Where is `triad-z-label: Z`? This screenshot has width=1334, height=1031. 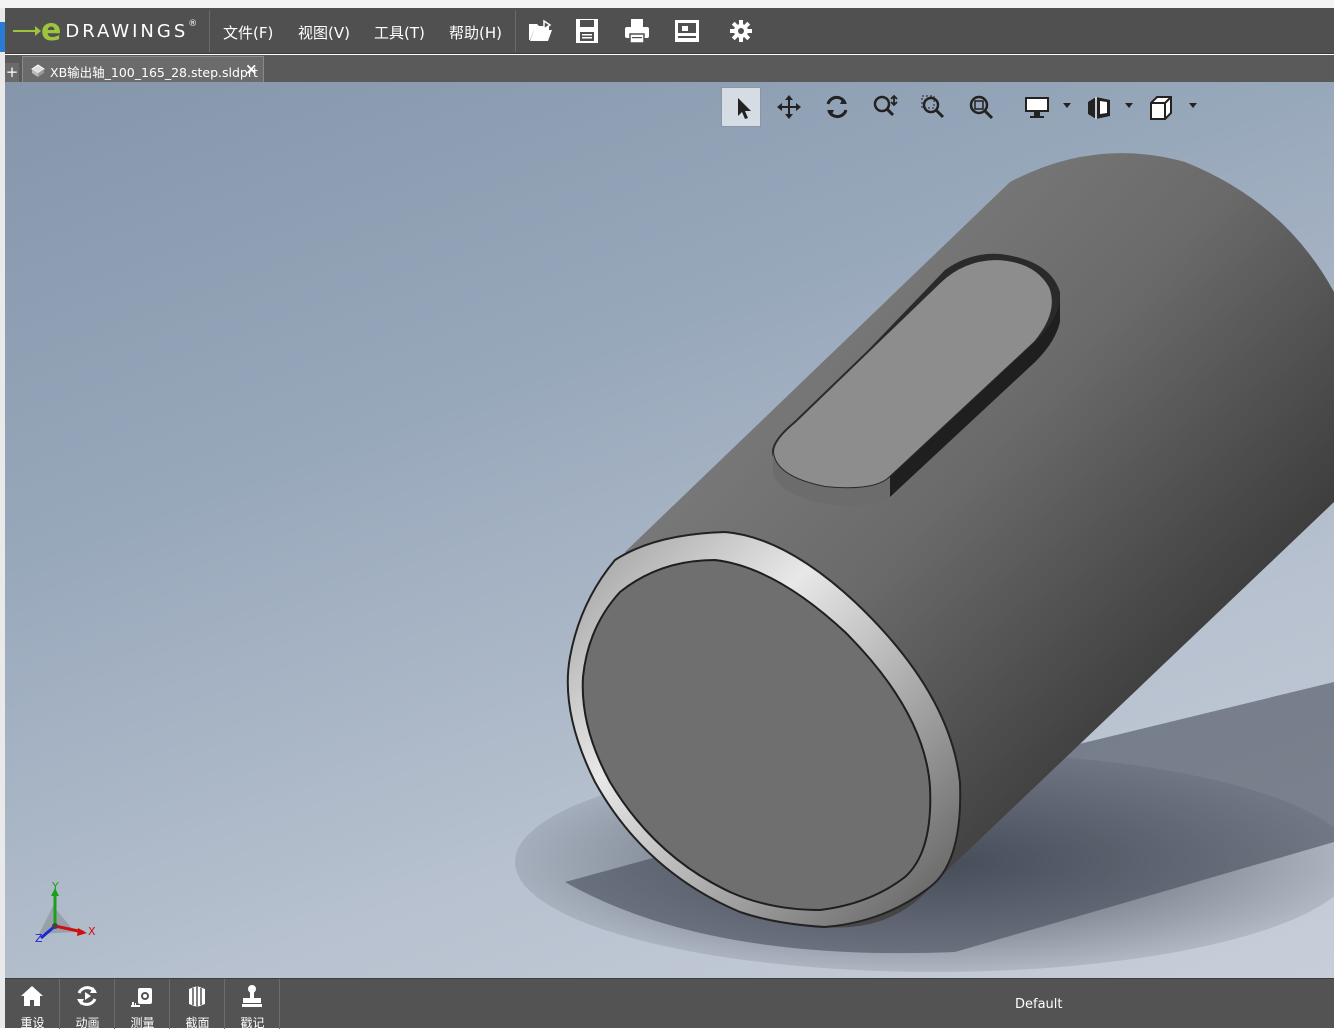
triad-z-label: Z is located at coordinates (39, 938).